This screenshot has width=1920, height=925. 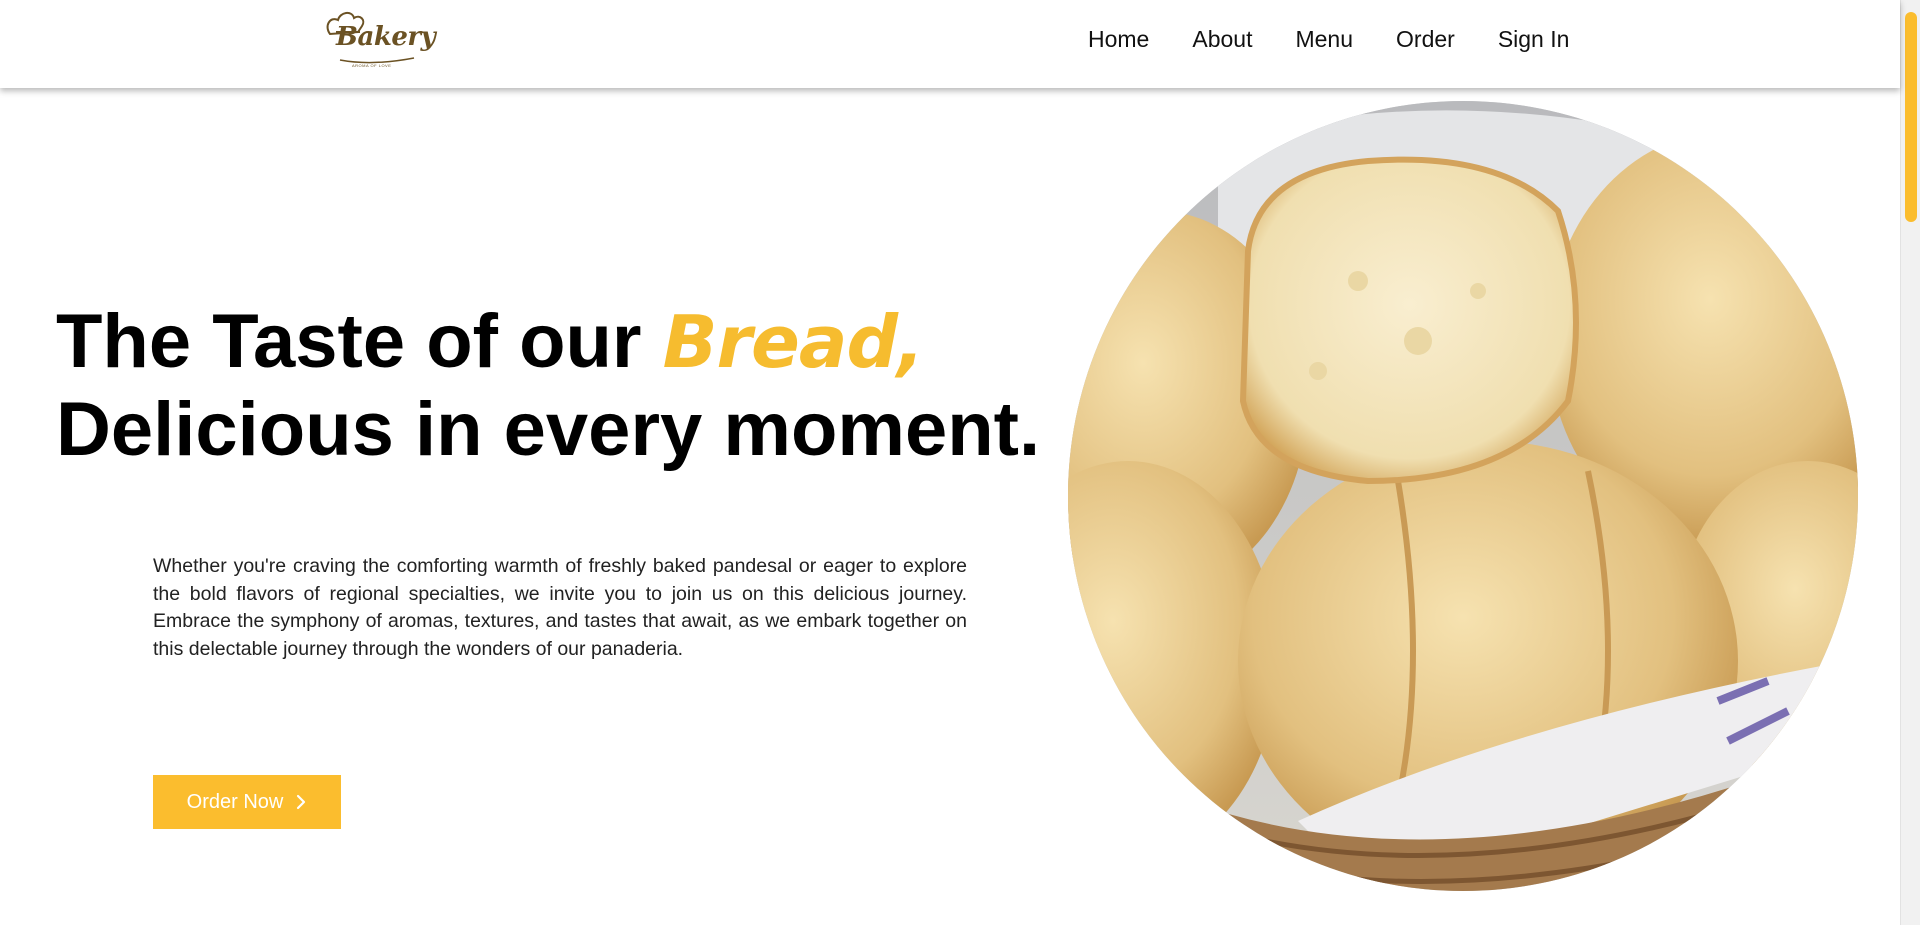 I want to click on headline-line2: Delicious in every moment., so click(x=548, y=429).